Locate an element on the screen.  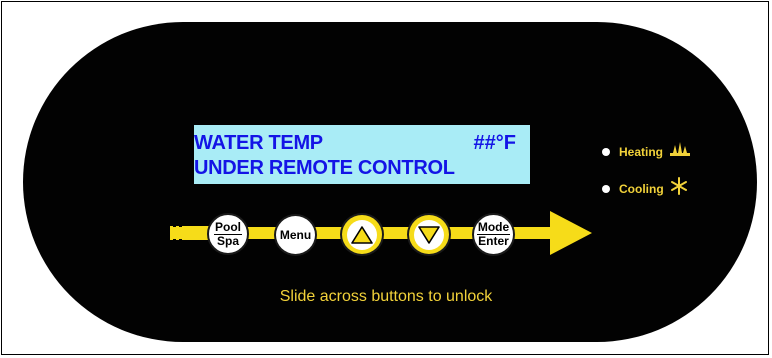
triangle-down-icon is located at coordinates (429, 234).